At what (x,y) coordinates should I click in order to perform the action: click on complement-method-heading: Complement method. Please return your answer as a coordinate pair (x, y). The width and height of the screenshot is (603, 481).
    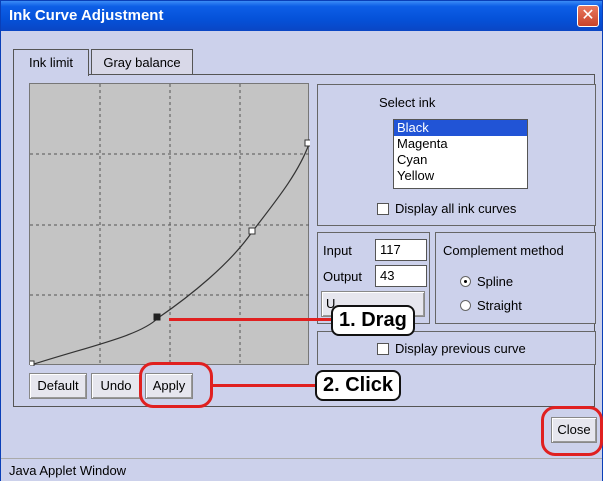
    Looking at the image, I should click on (503, 250).